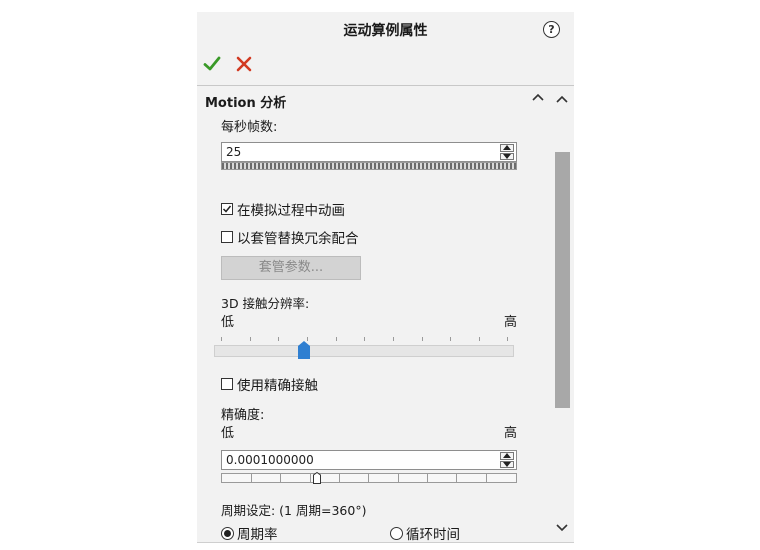 The image size is (760, 550). I want to click on vertical-scrollbar, so click(562, 314).